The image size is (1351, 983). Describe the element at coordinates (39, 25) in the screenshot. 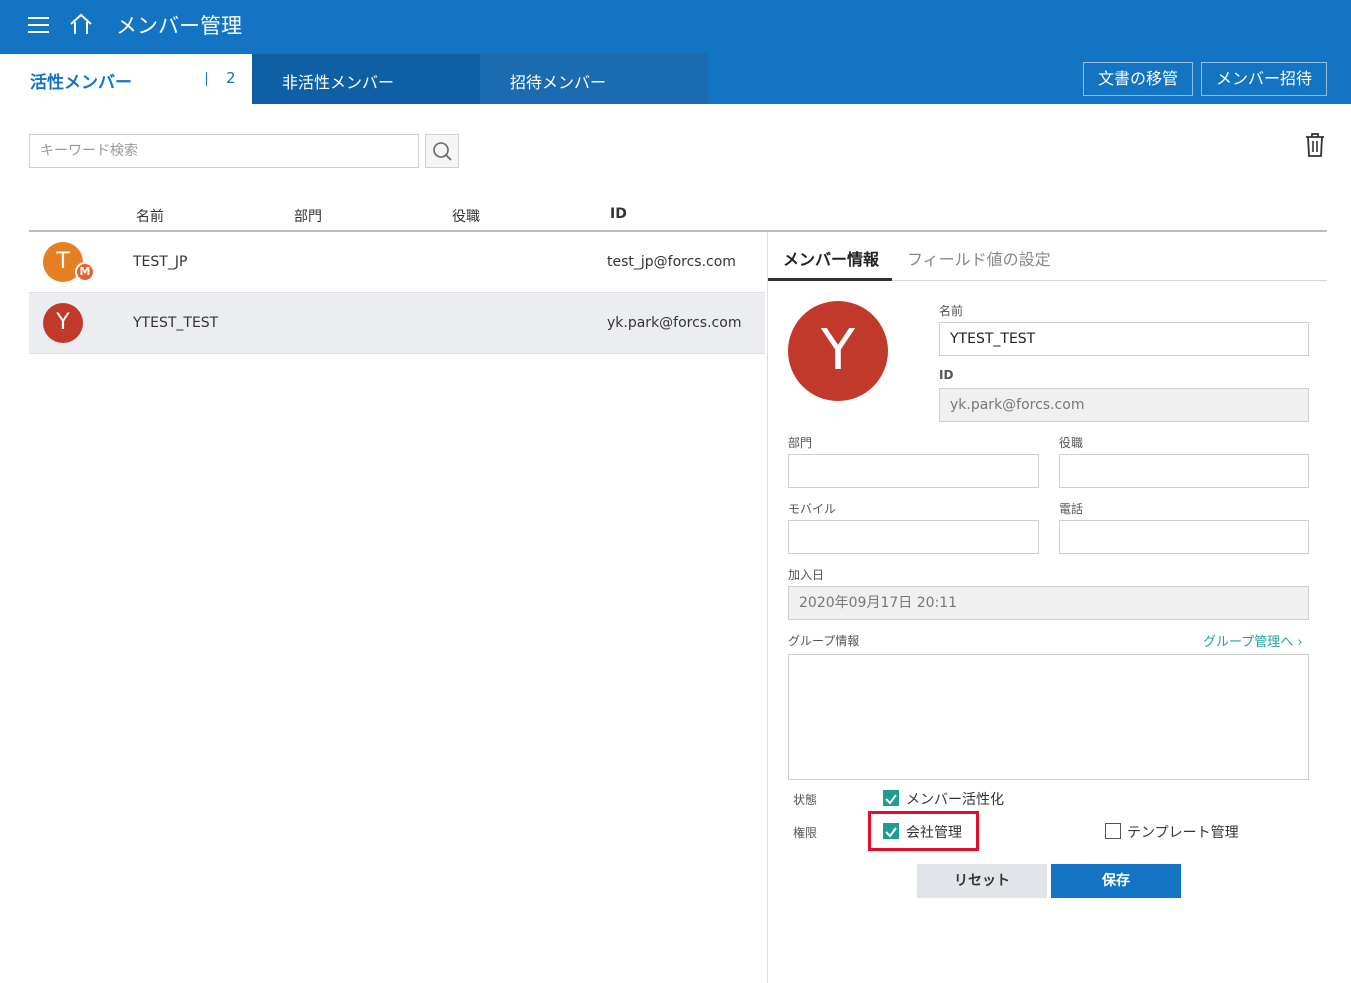

I see `hamburger-menu-icon` at that location.